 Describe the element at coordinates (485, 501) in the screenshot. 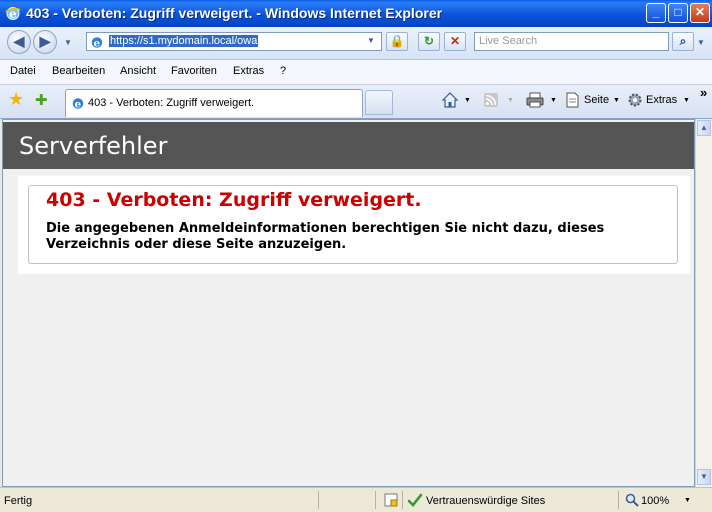

I see `security-zone-label: Vertrauenswürdige Sites` at that location.